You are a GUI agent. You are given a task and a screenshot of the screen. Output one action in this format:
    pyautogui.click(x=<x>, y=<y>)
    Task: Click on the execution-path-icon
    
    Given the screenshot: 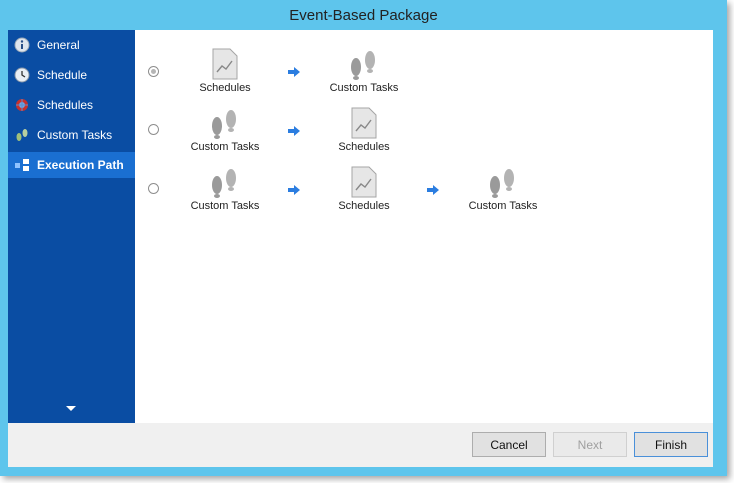 What is the action you would take?
    pyautogui.click(x=22, y=165)
    